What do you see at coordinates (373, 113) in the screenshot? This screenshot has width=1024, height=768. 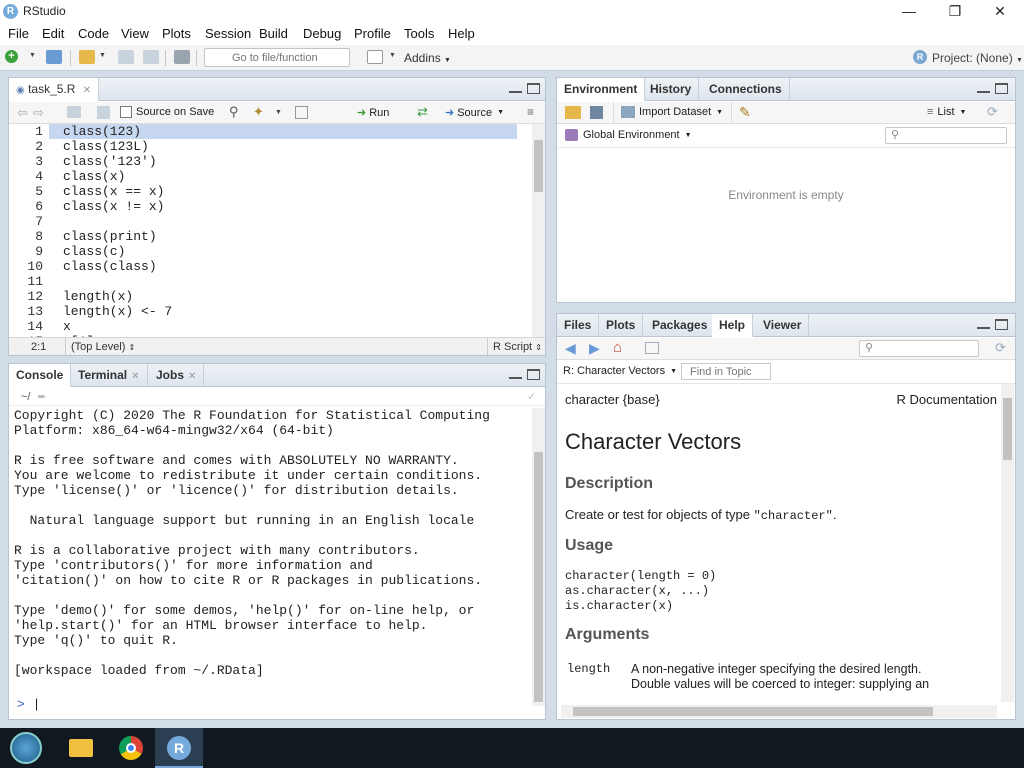 I see `run-button: ➜ Run` at bounding box center [373, 113].